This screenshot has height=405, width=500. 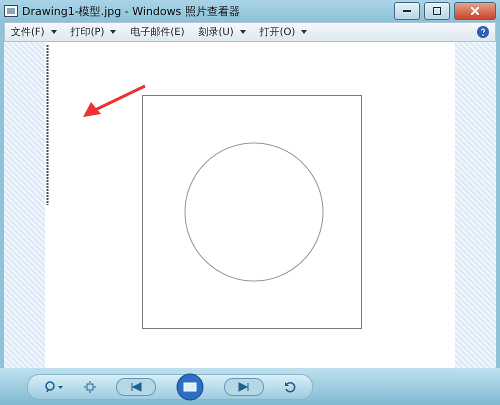 I want to click on slideshow-button, so click(x=190, y=386).